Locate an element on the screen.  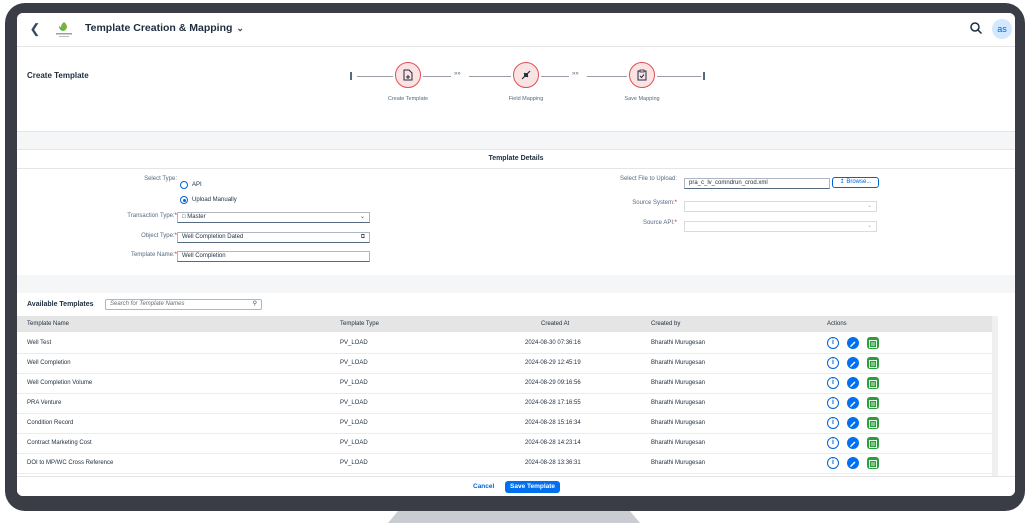
col-template-type: Template Type is located at coordinates (359, 324).